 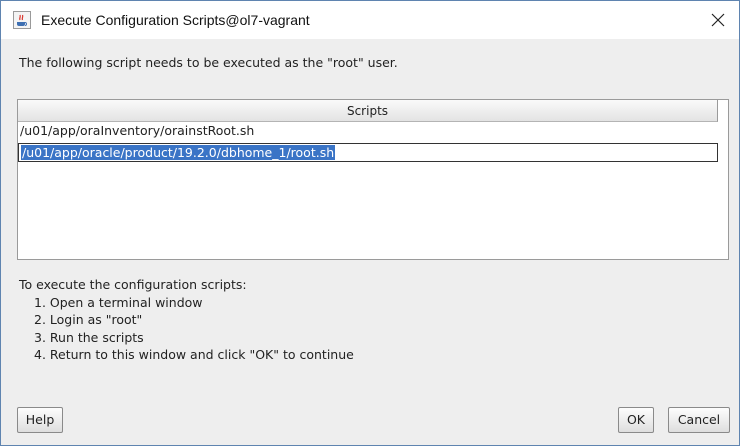 I want to click on close-icon, so click(x=718, y=20).